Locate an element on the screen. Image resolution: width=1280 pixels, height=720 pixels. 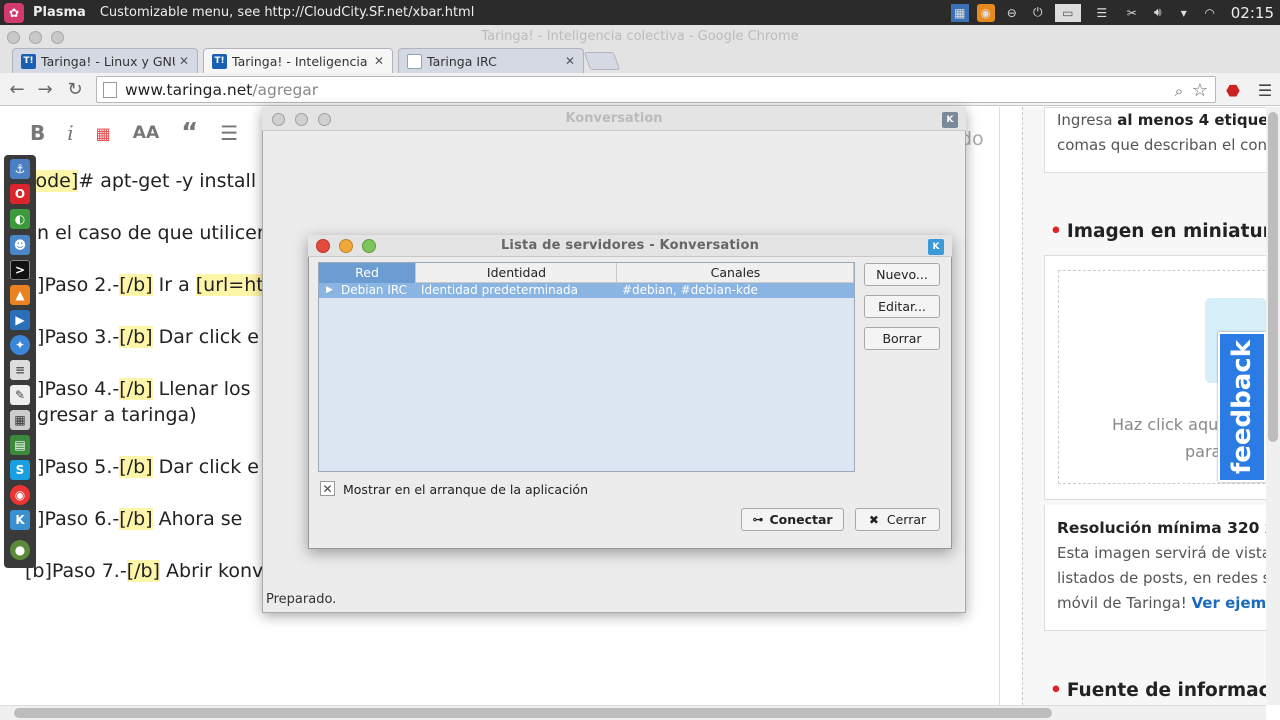
eye-icon: ◉ is located at coordinates (985, 12).